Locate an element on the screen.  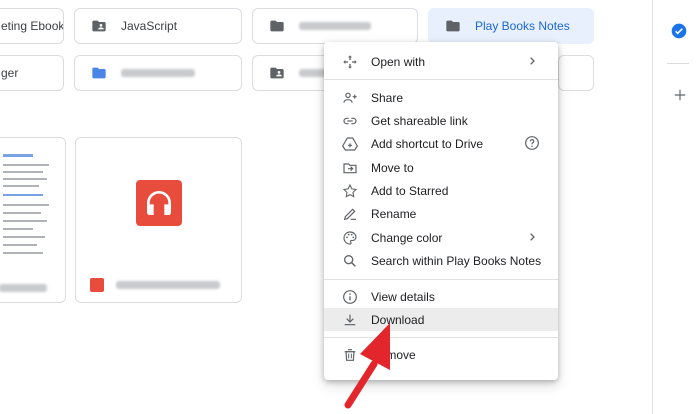
audio-thumbnail is located at coordinates (159, 203).